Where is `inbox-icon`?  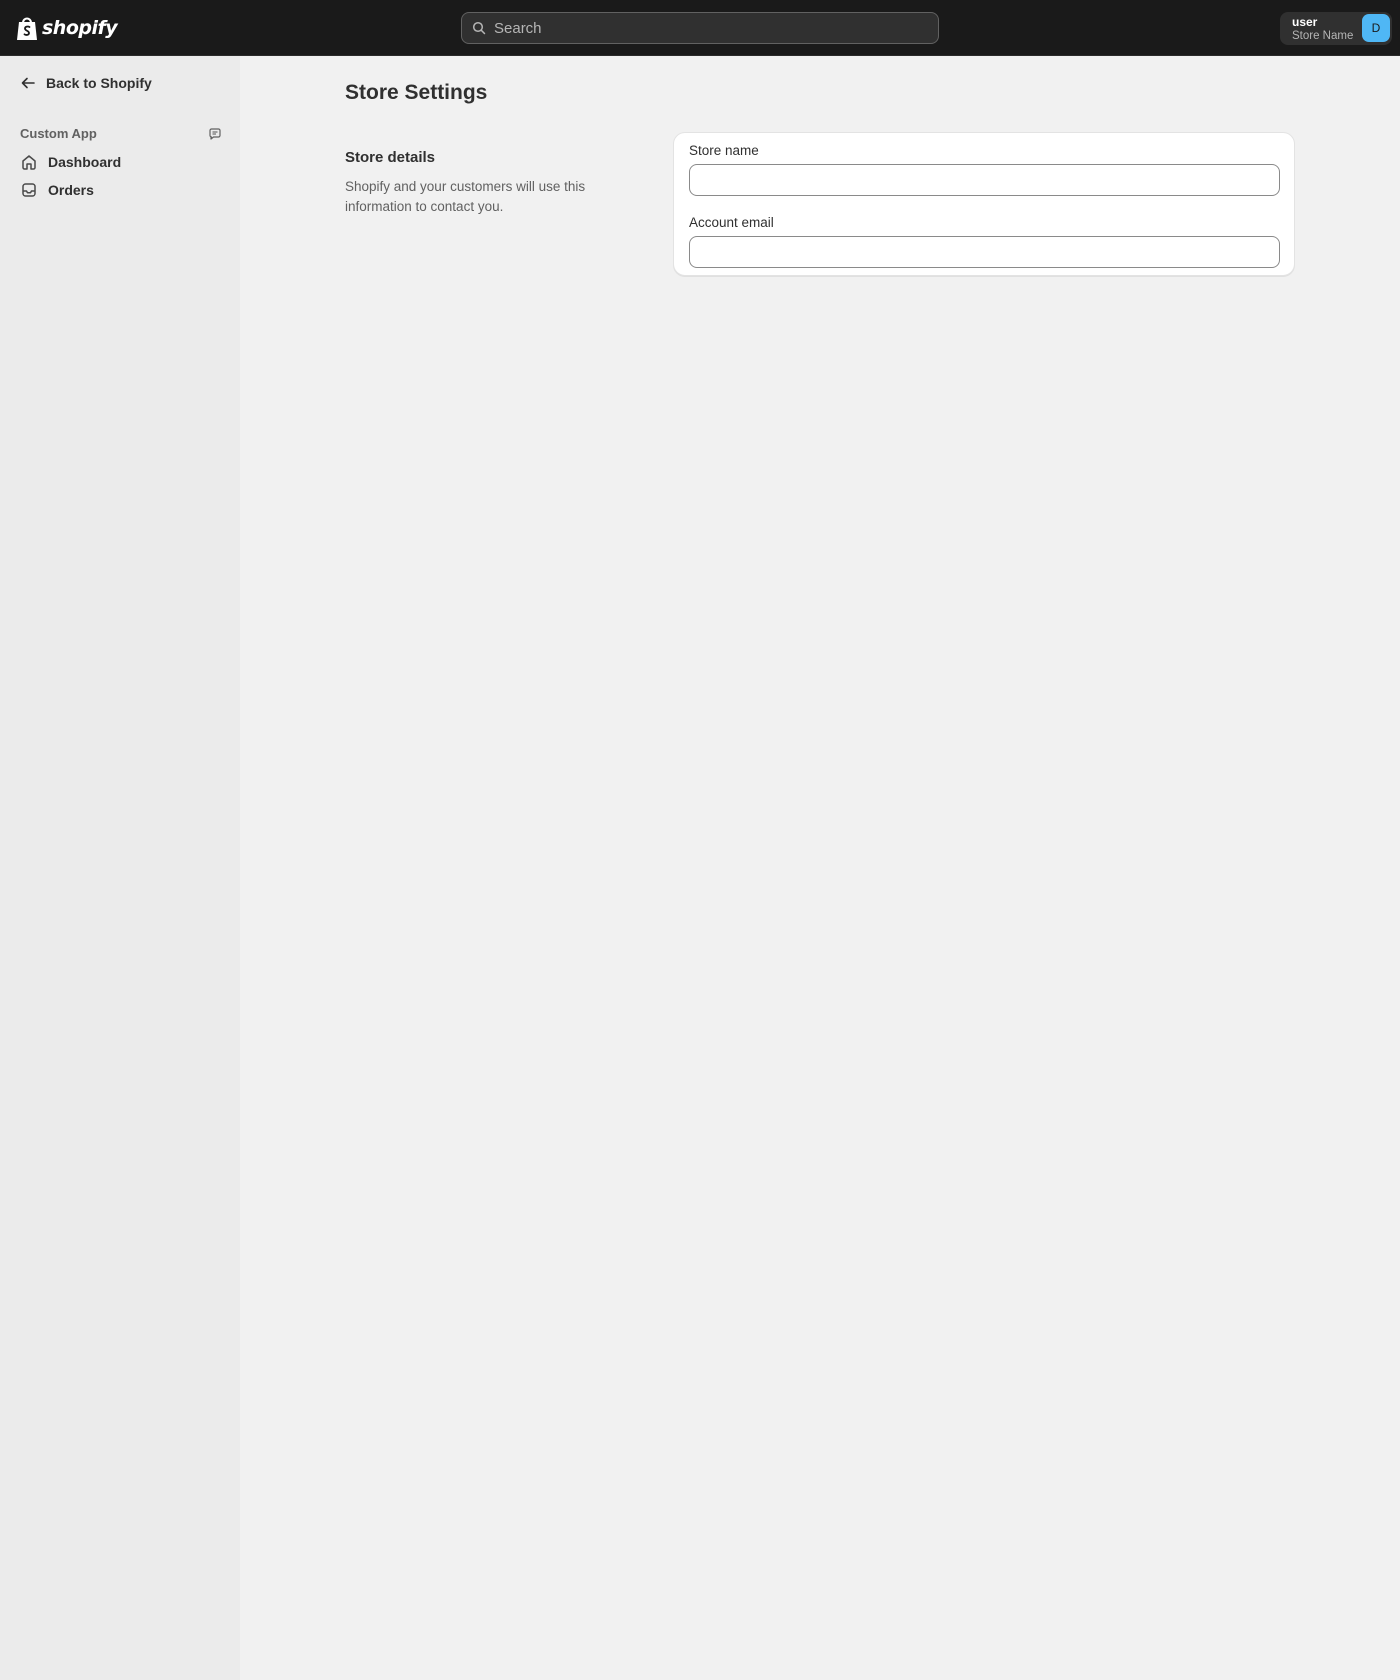
inbox-icon is located at coordinates (29, 190).